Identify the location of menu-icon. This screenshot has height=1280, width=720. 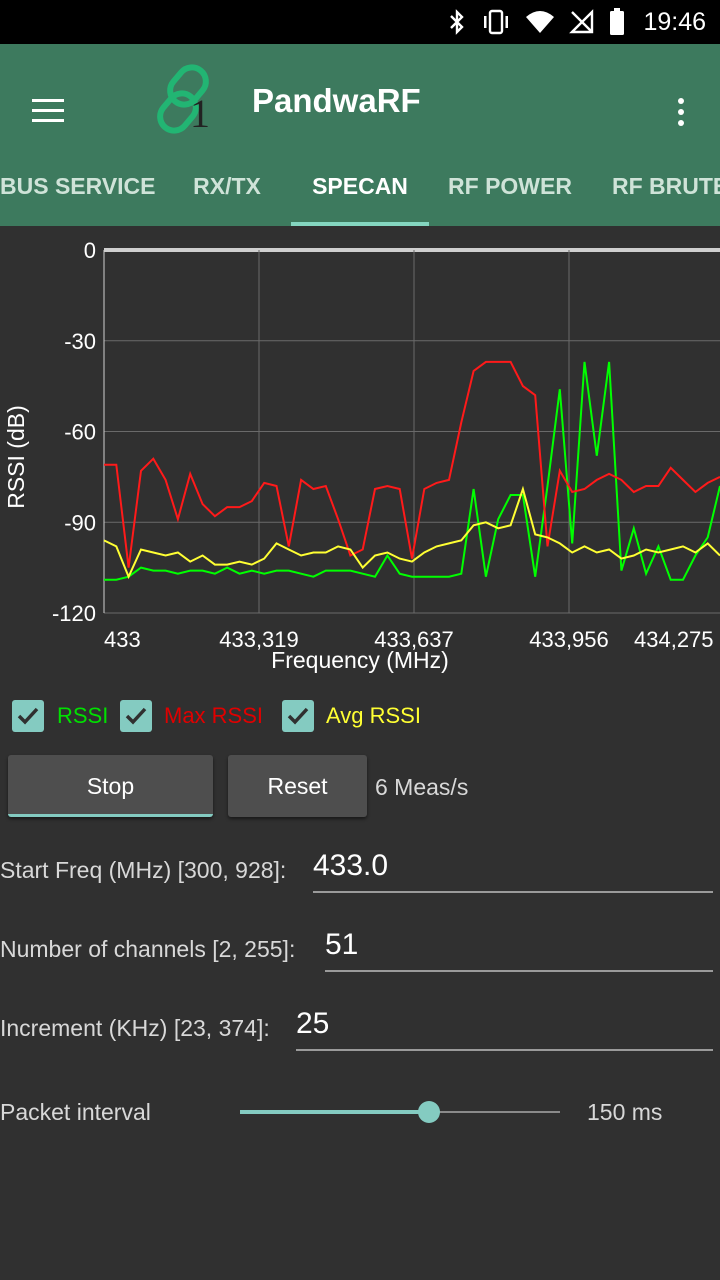
(49, 111).